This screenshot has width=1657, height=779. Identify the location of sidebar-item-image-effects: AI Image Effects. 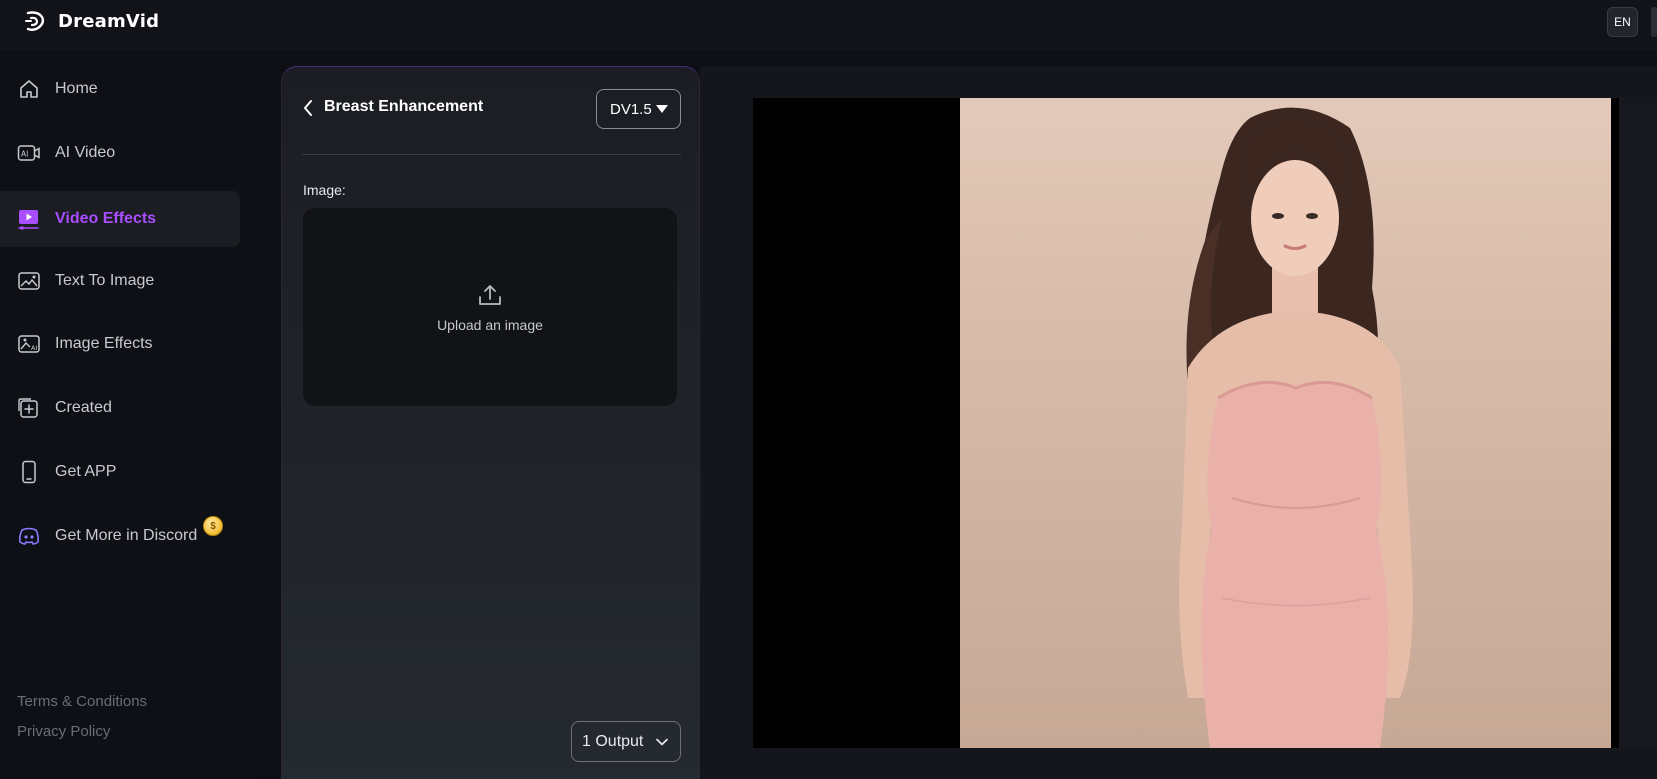
(126, 344).